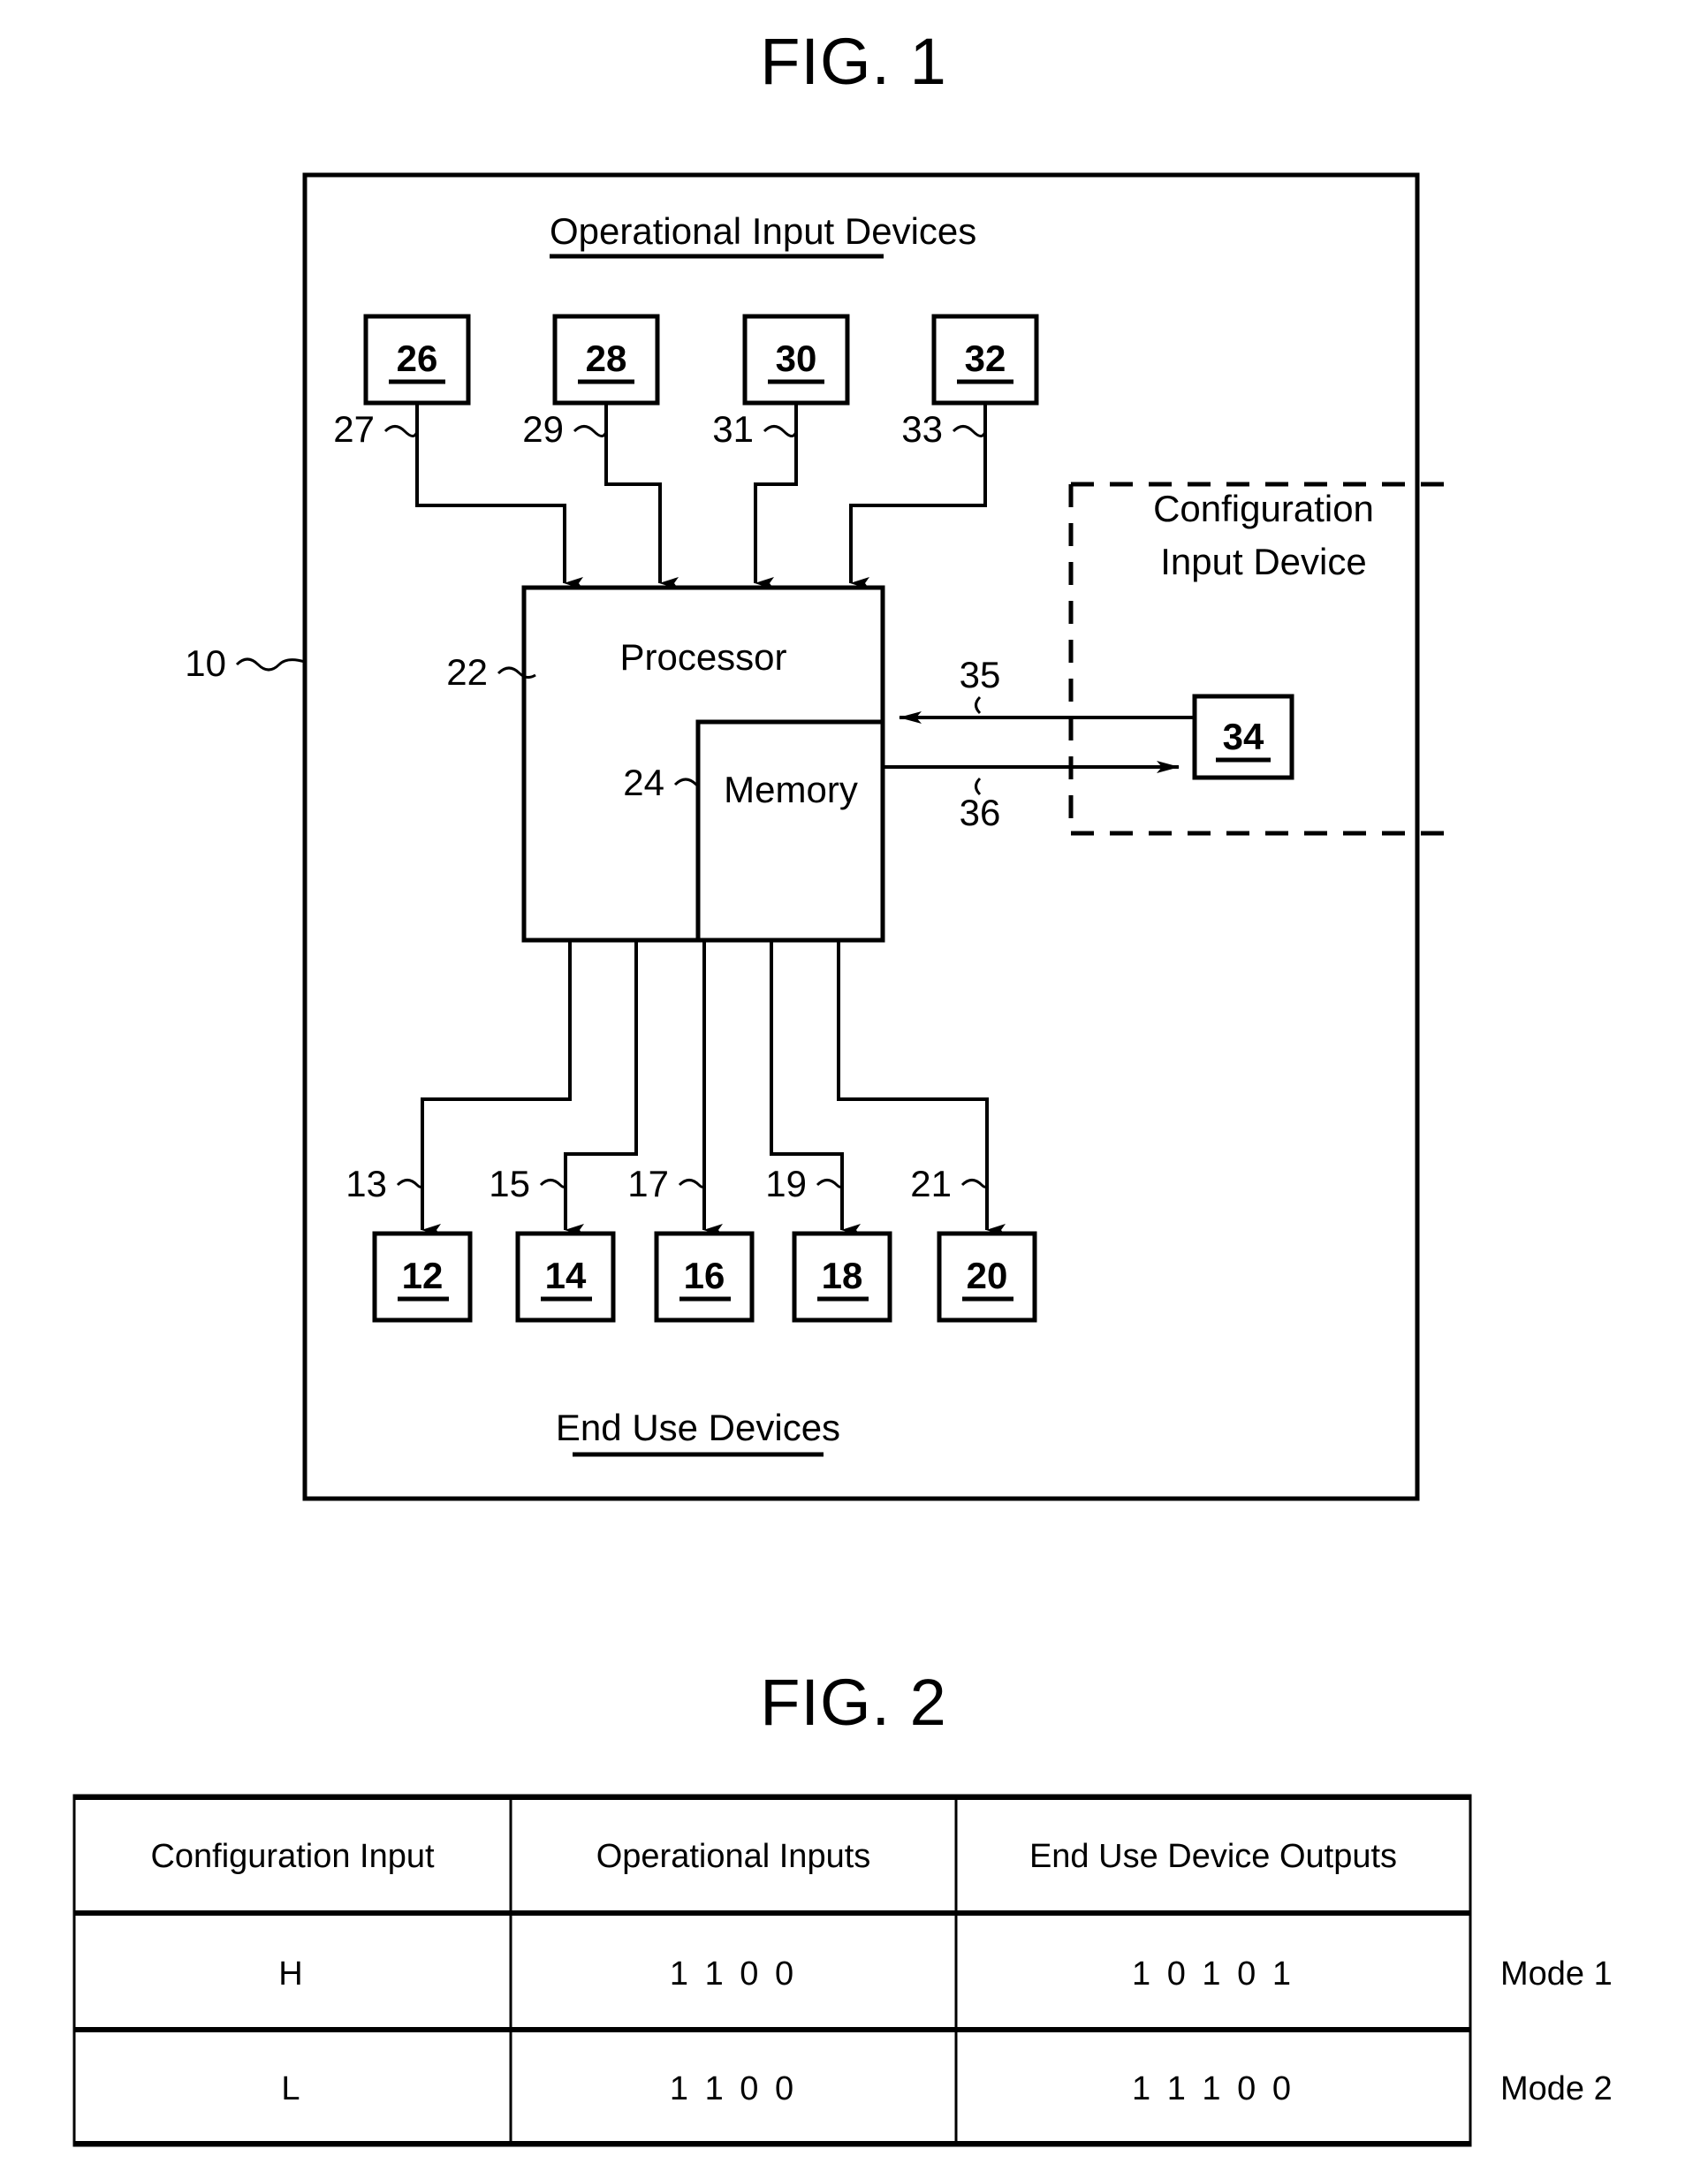 Image resolution: width=1708 pixels, height=2179 pixels. What do you see at coordinates (292, 1974) in the screenshot?
I see `truth-table-row-1-configuration-input: H` at bounding box center [292, 1974].